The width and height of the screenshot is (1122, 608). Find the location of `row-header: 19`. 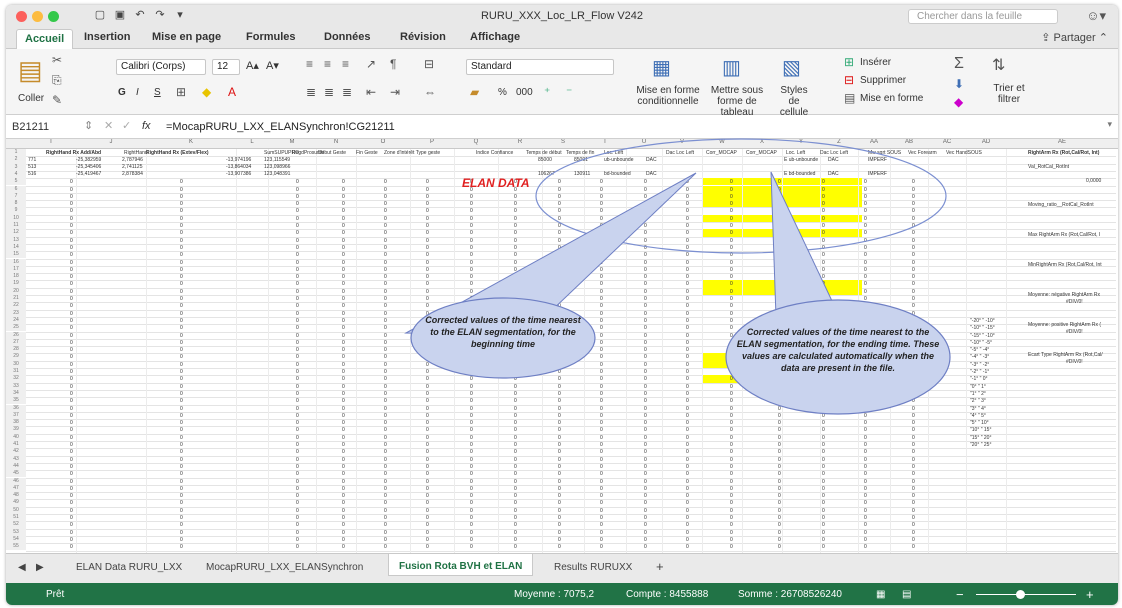

row-header: 19 is located at coordinates (16, 284).